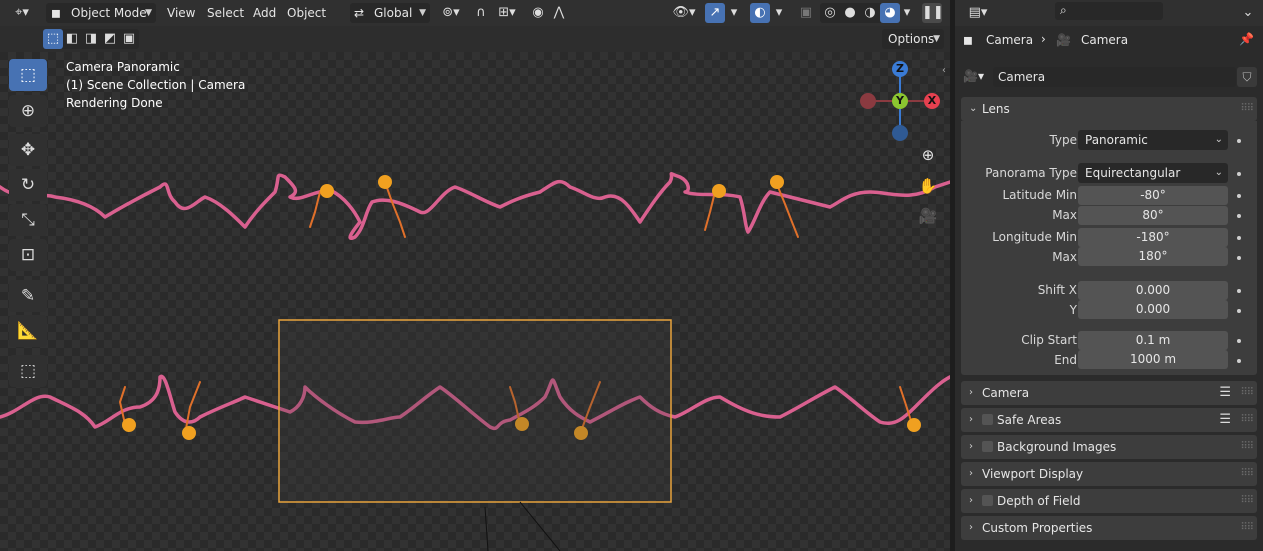 This screenshot has height=551, width=1263. Describe the element at coordinates (890, 13) in the screenshot. I see `rendered-shading-icon: ◕` at that location.